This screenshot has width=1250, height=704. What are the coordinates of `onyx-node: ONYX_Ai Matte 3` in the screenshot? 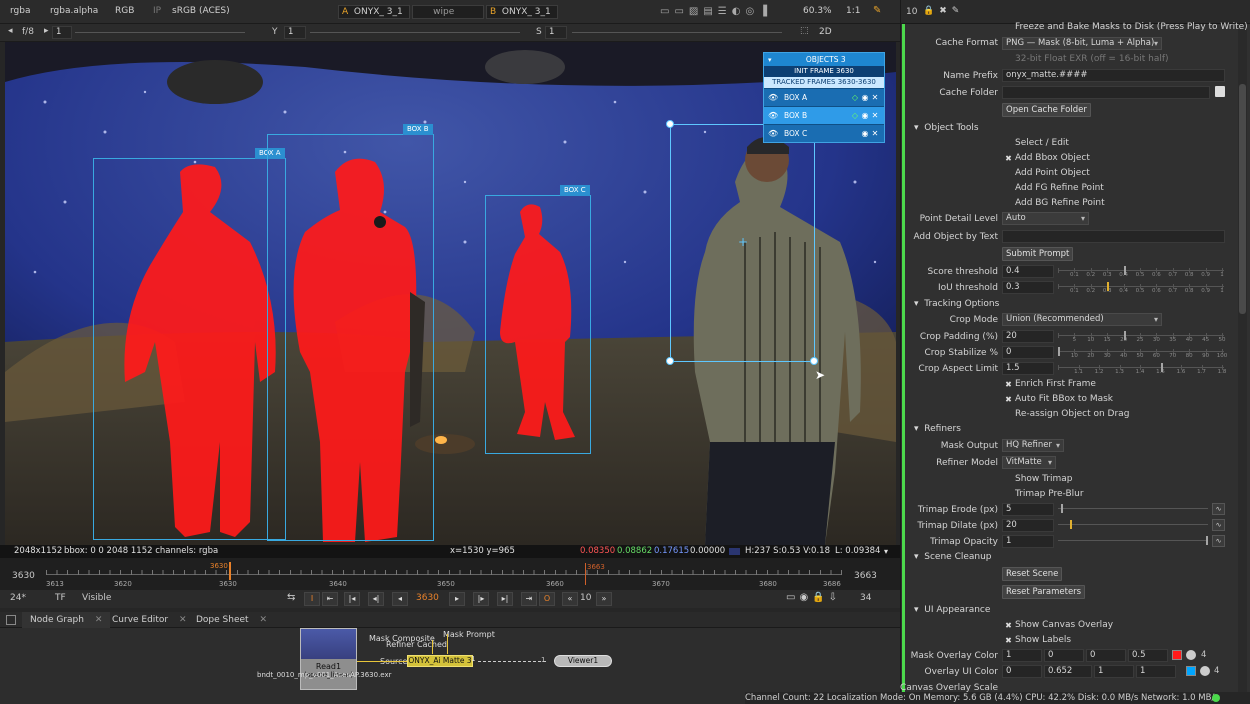 It's located at (440, 661).